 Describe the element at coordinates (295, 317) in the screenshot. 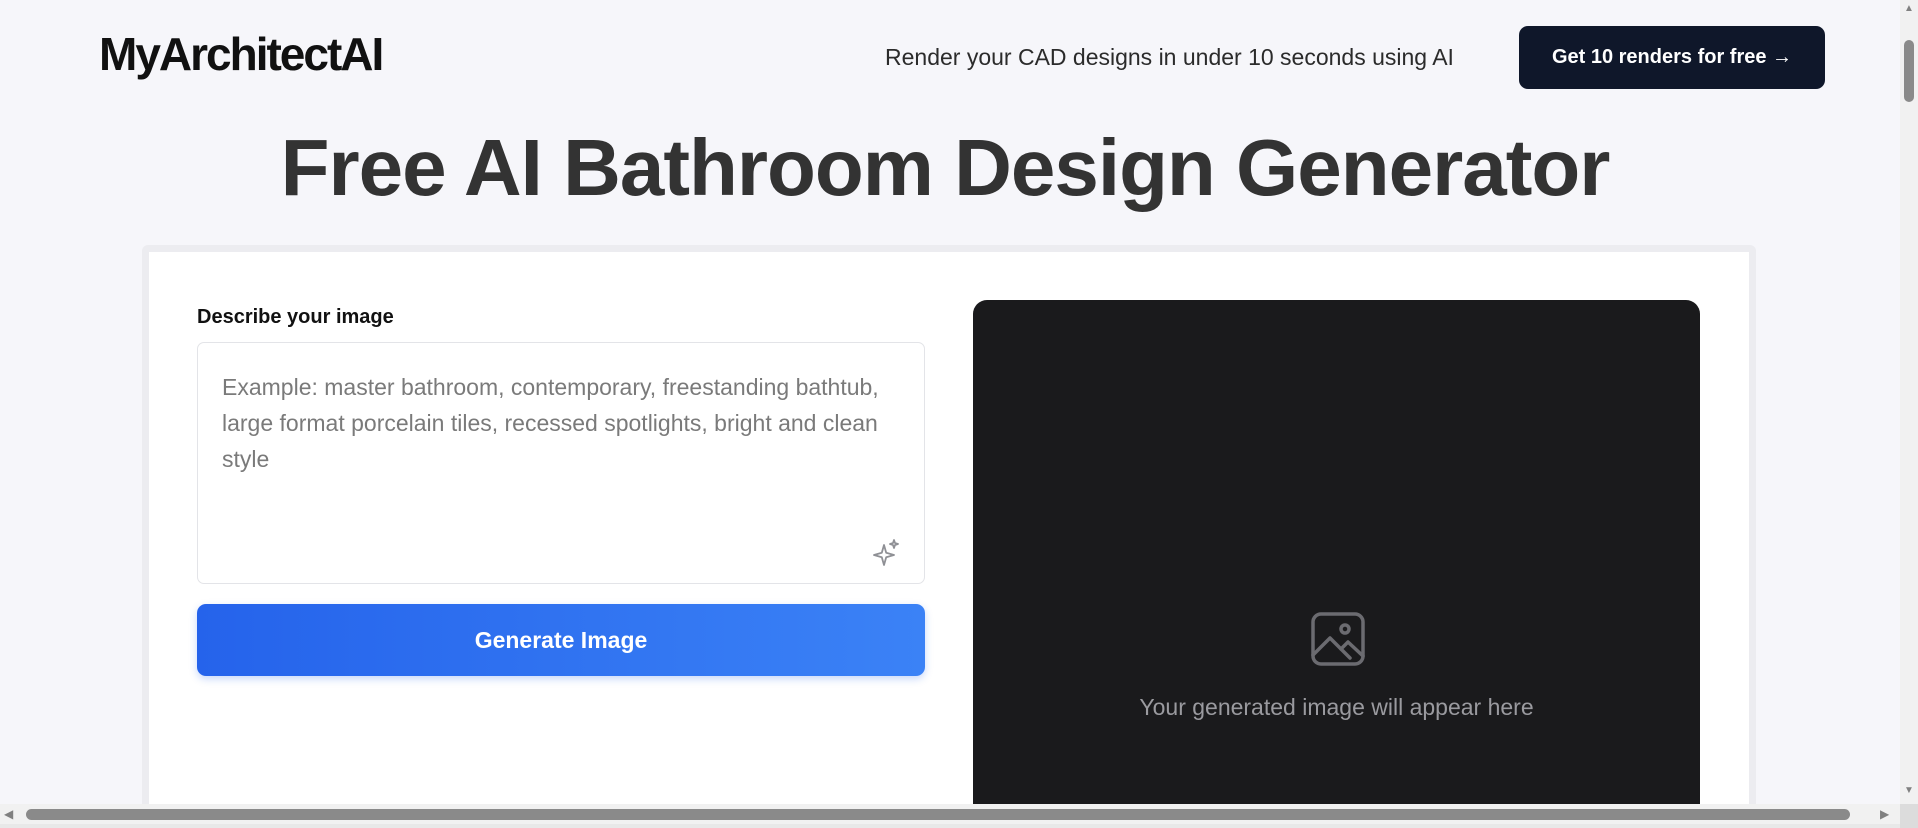

I see `prompt-label: Describe your image` at that location.